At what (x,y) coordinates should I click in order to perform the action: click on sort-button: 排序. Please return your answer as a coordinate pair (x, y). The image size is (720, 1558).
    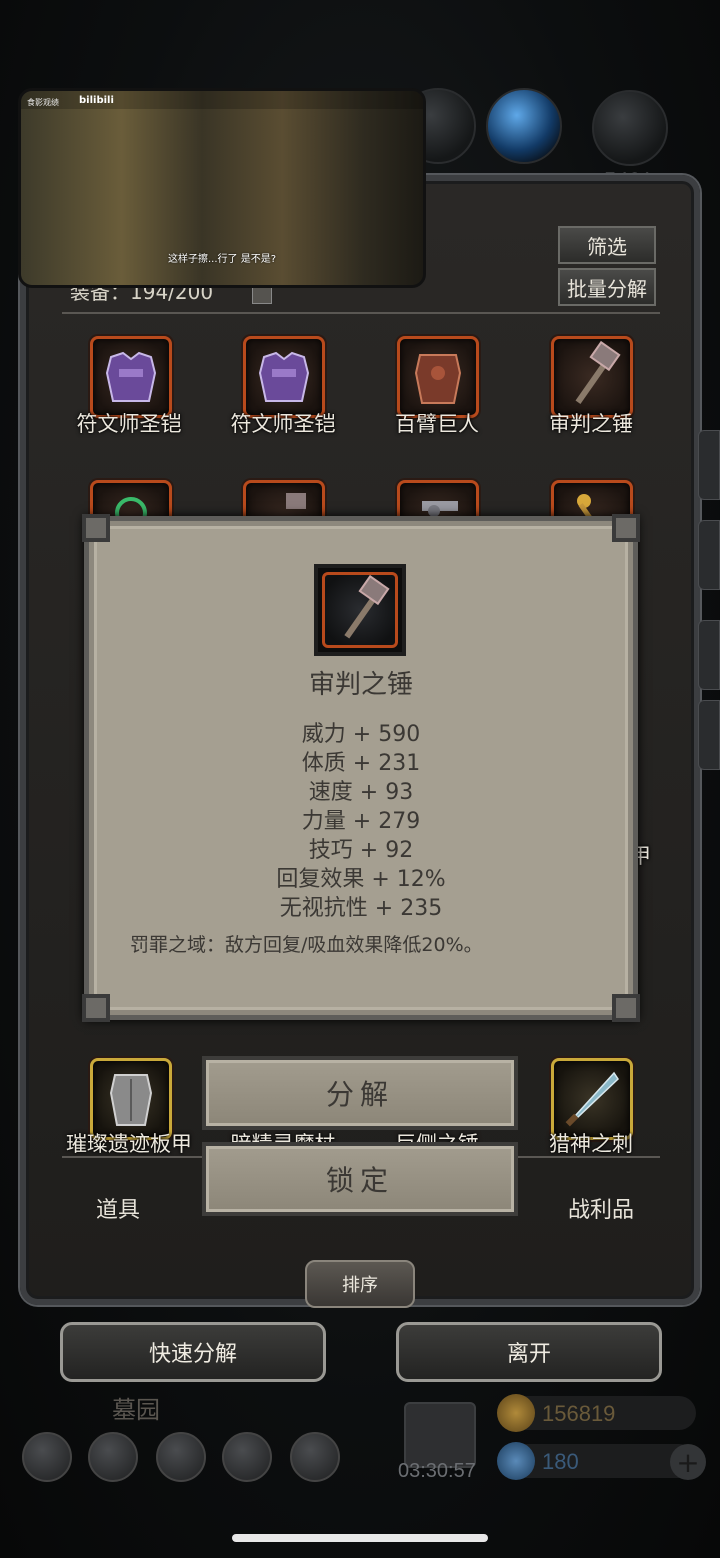
    Looking at the image, I should click on (360, 1284).